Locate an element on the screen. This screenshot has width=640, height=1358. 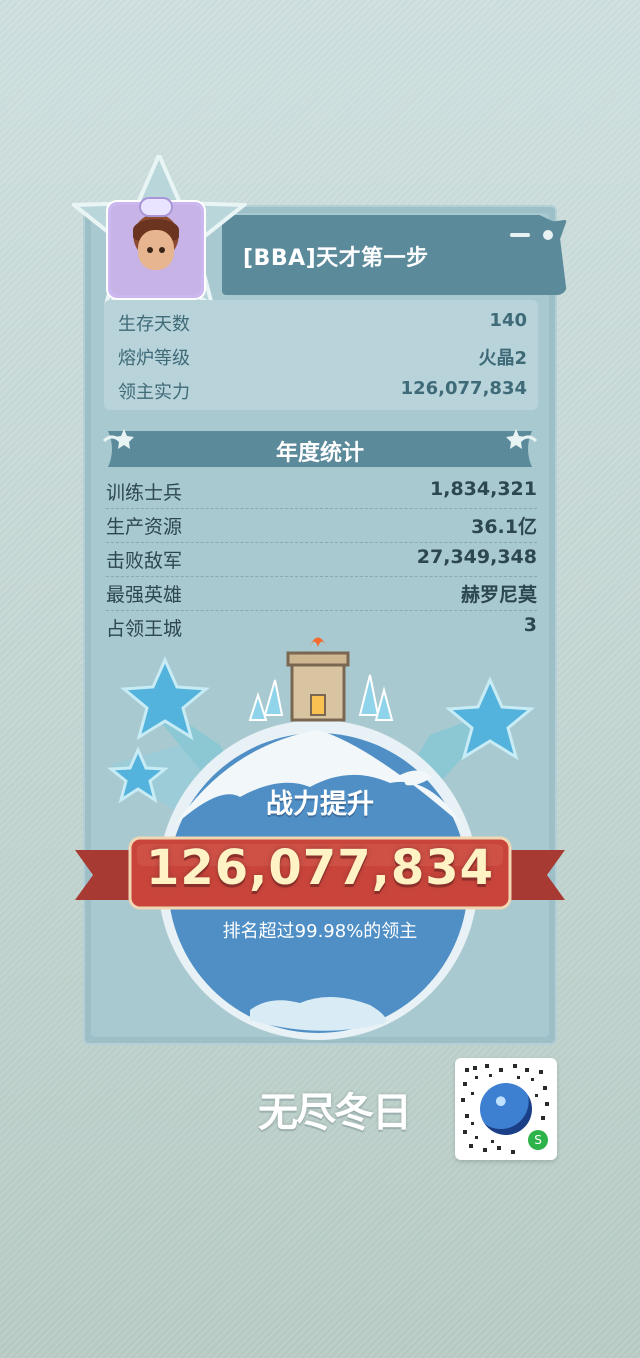
annual-value: 1,834,321 is located at coordinates (483, 489).